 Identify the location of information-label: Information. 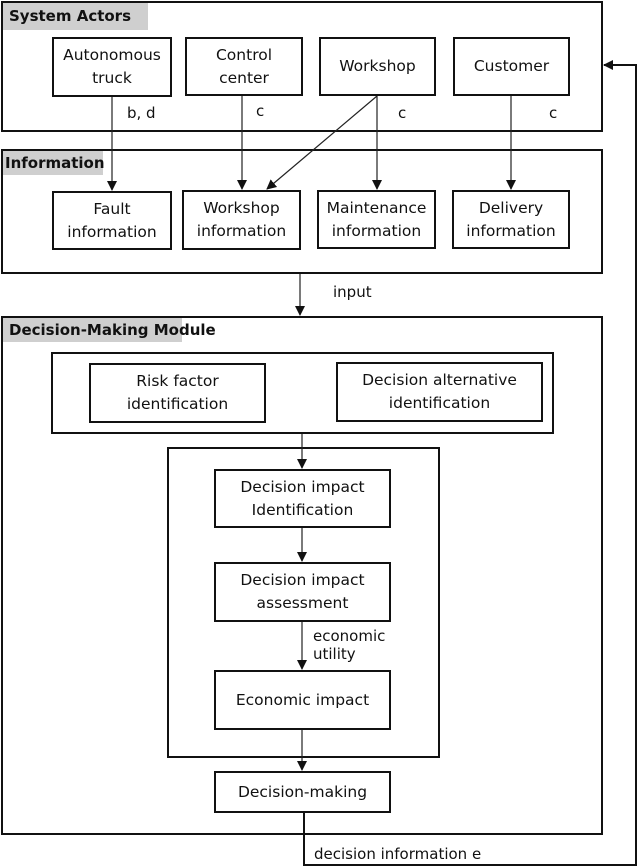
(54, 163).